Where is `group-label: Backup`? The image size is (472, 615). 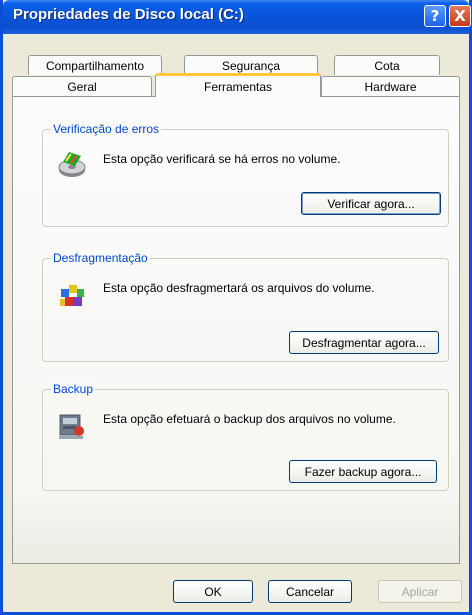
group-label: Backup is located at coordinates (73, 389).